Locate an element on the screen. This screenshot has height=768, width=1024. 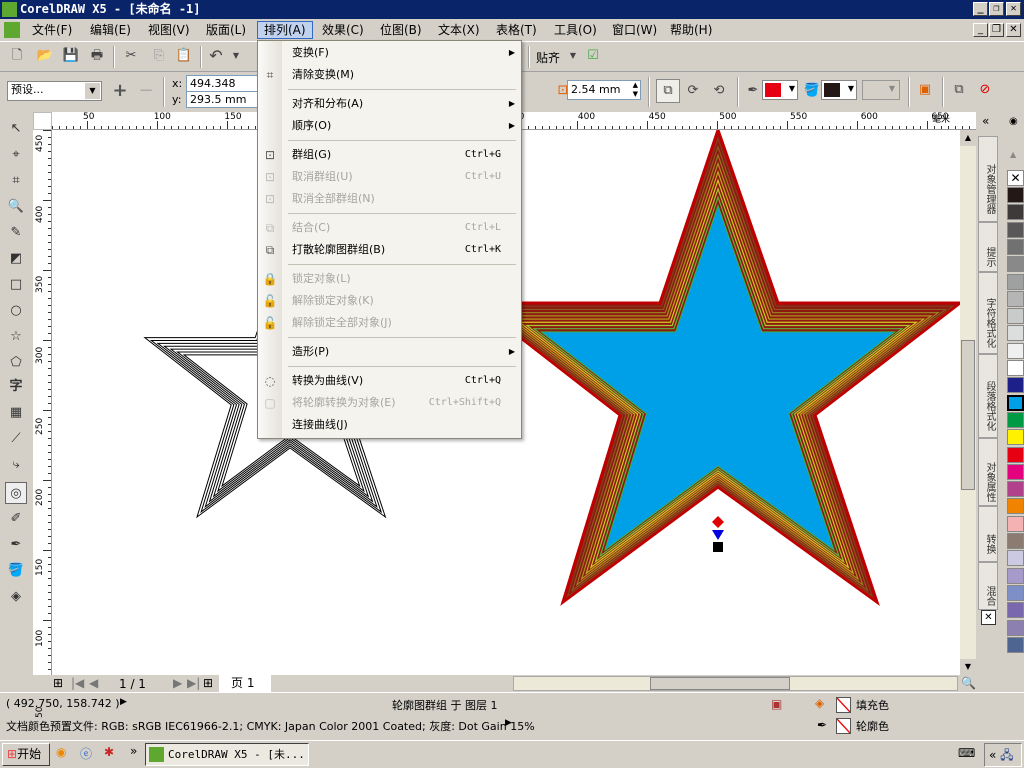
menu-effects: 效果(C) is located at coordinates (343, 30).